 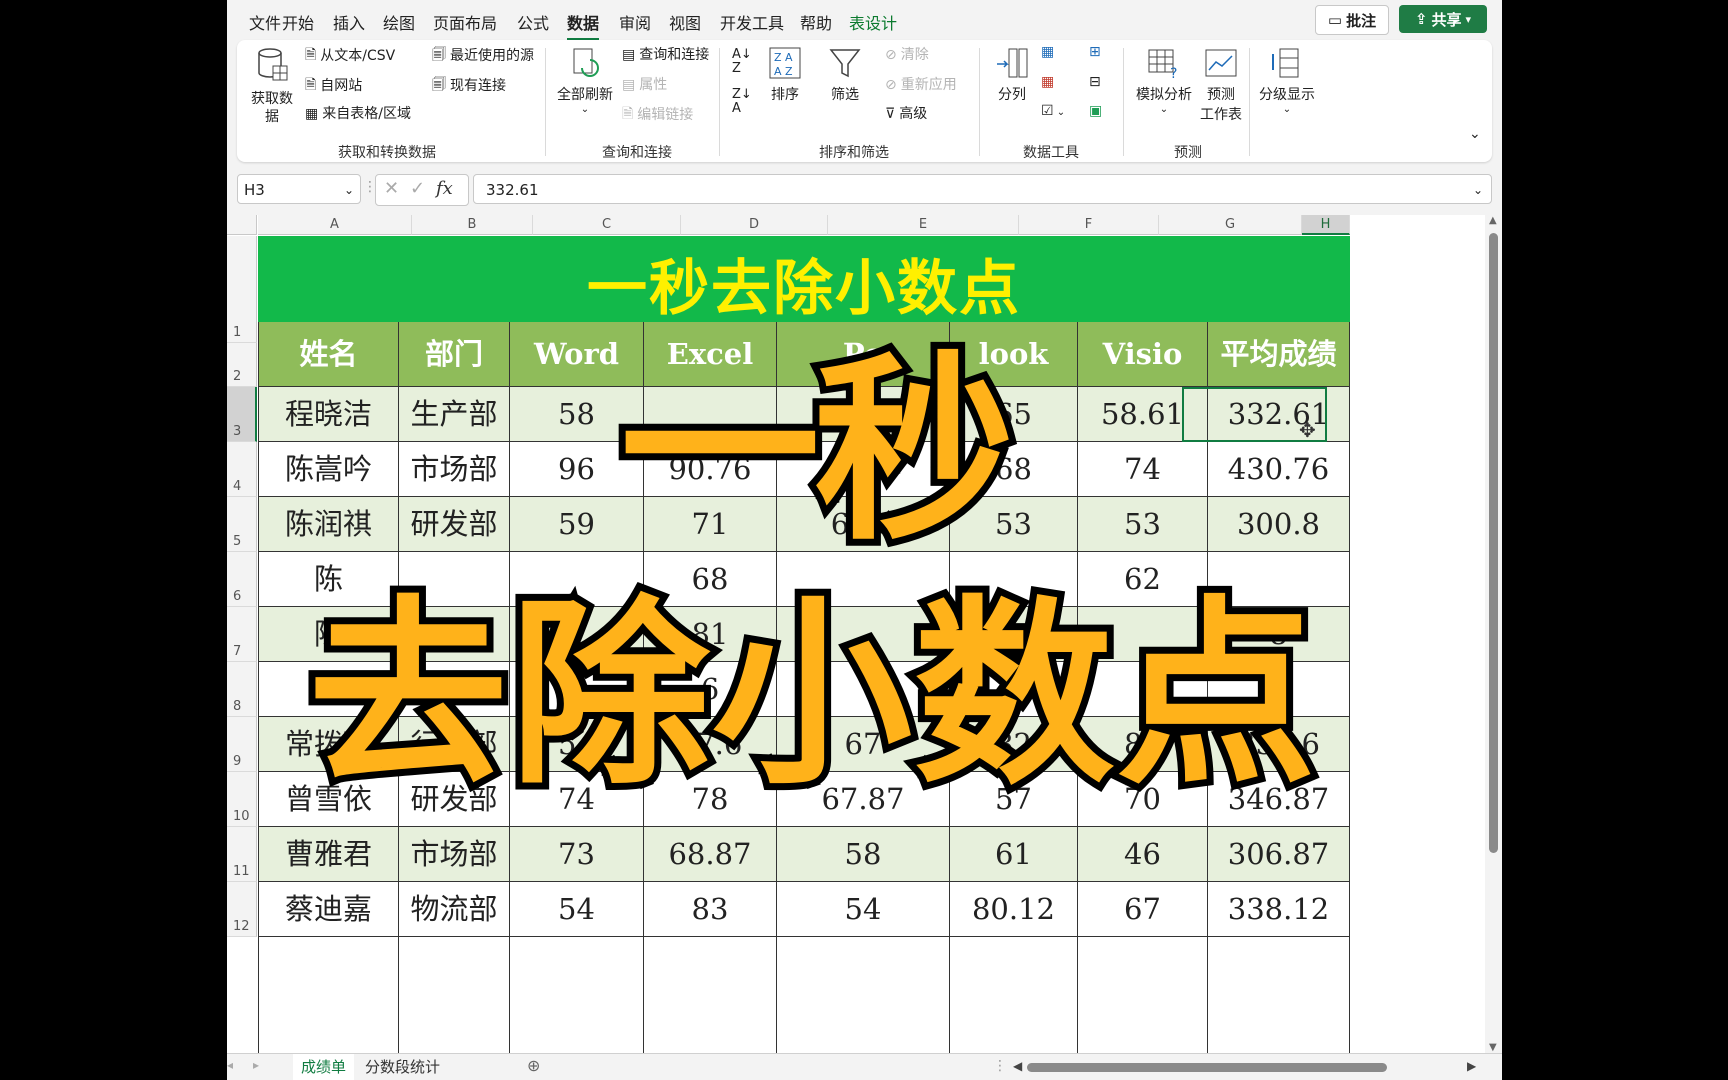 What do you see at coordinates (533, 22) in the screenshot?
I see `menu-formulas: 公式` at bounding box center [533, 22].